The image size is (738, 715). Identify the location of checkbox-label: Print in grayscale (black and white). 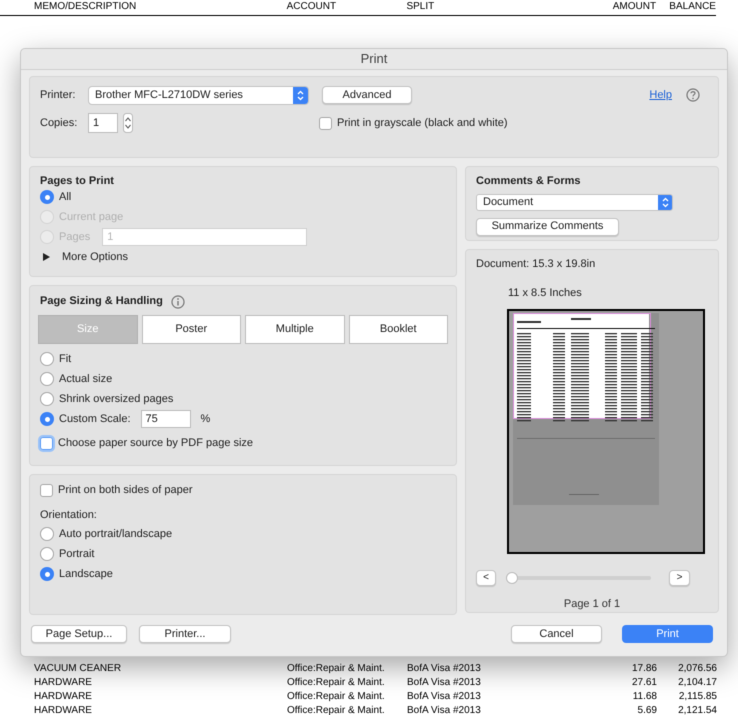
(422, 123).